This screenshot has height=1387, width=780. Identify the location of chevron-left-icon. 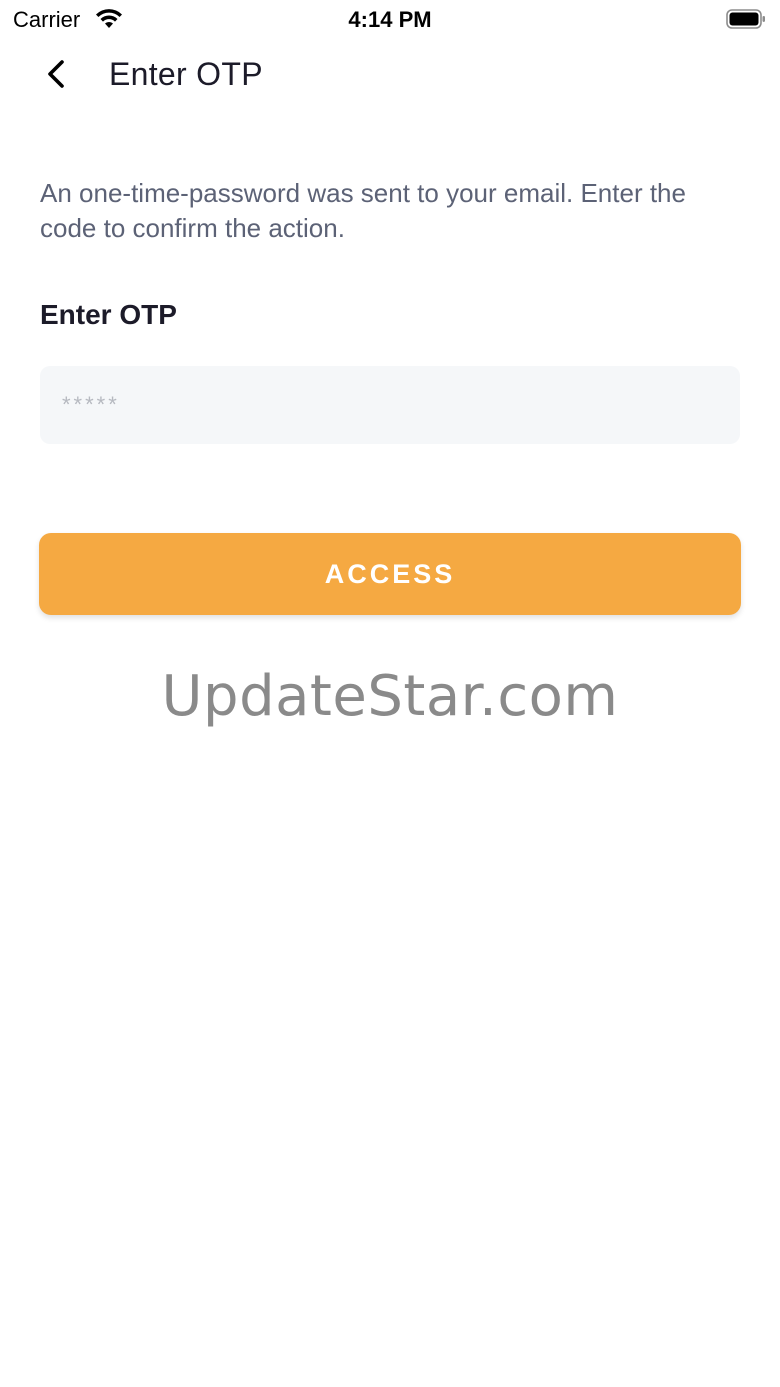
(56, 76).